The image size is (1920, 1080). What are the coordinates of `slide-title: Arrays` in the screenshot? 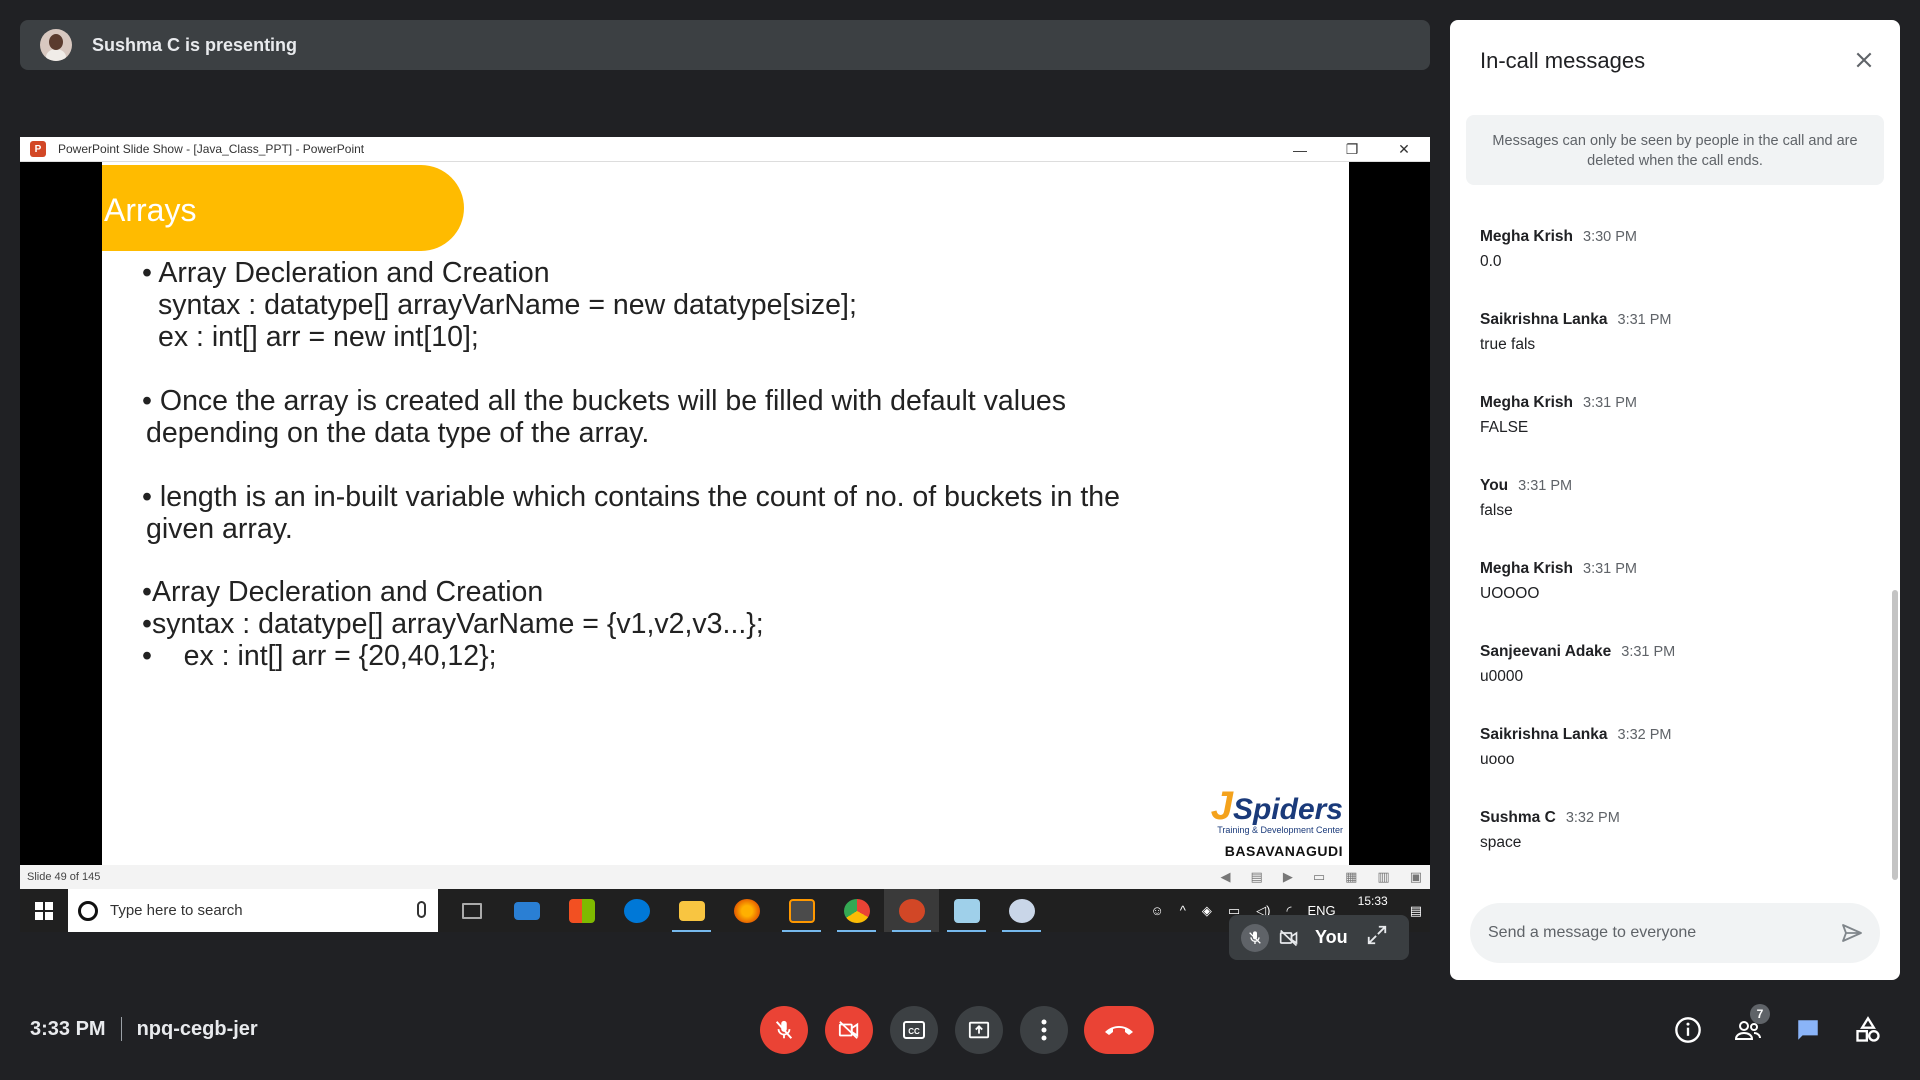 It's located at (150, 210).